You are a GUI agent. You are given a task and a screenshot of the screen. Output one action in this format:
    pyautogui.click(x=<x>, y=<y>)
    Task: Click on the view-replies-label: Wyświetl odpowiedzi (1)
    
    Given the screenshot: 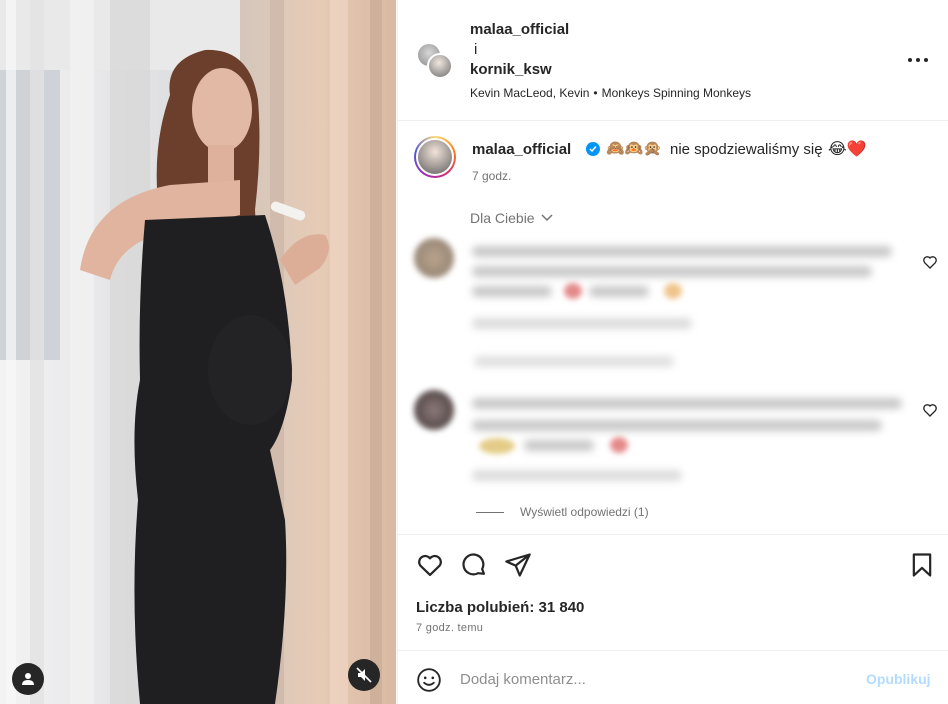 What is the action you would take?
    pyautogui.click(x=584, y=512)
    